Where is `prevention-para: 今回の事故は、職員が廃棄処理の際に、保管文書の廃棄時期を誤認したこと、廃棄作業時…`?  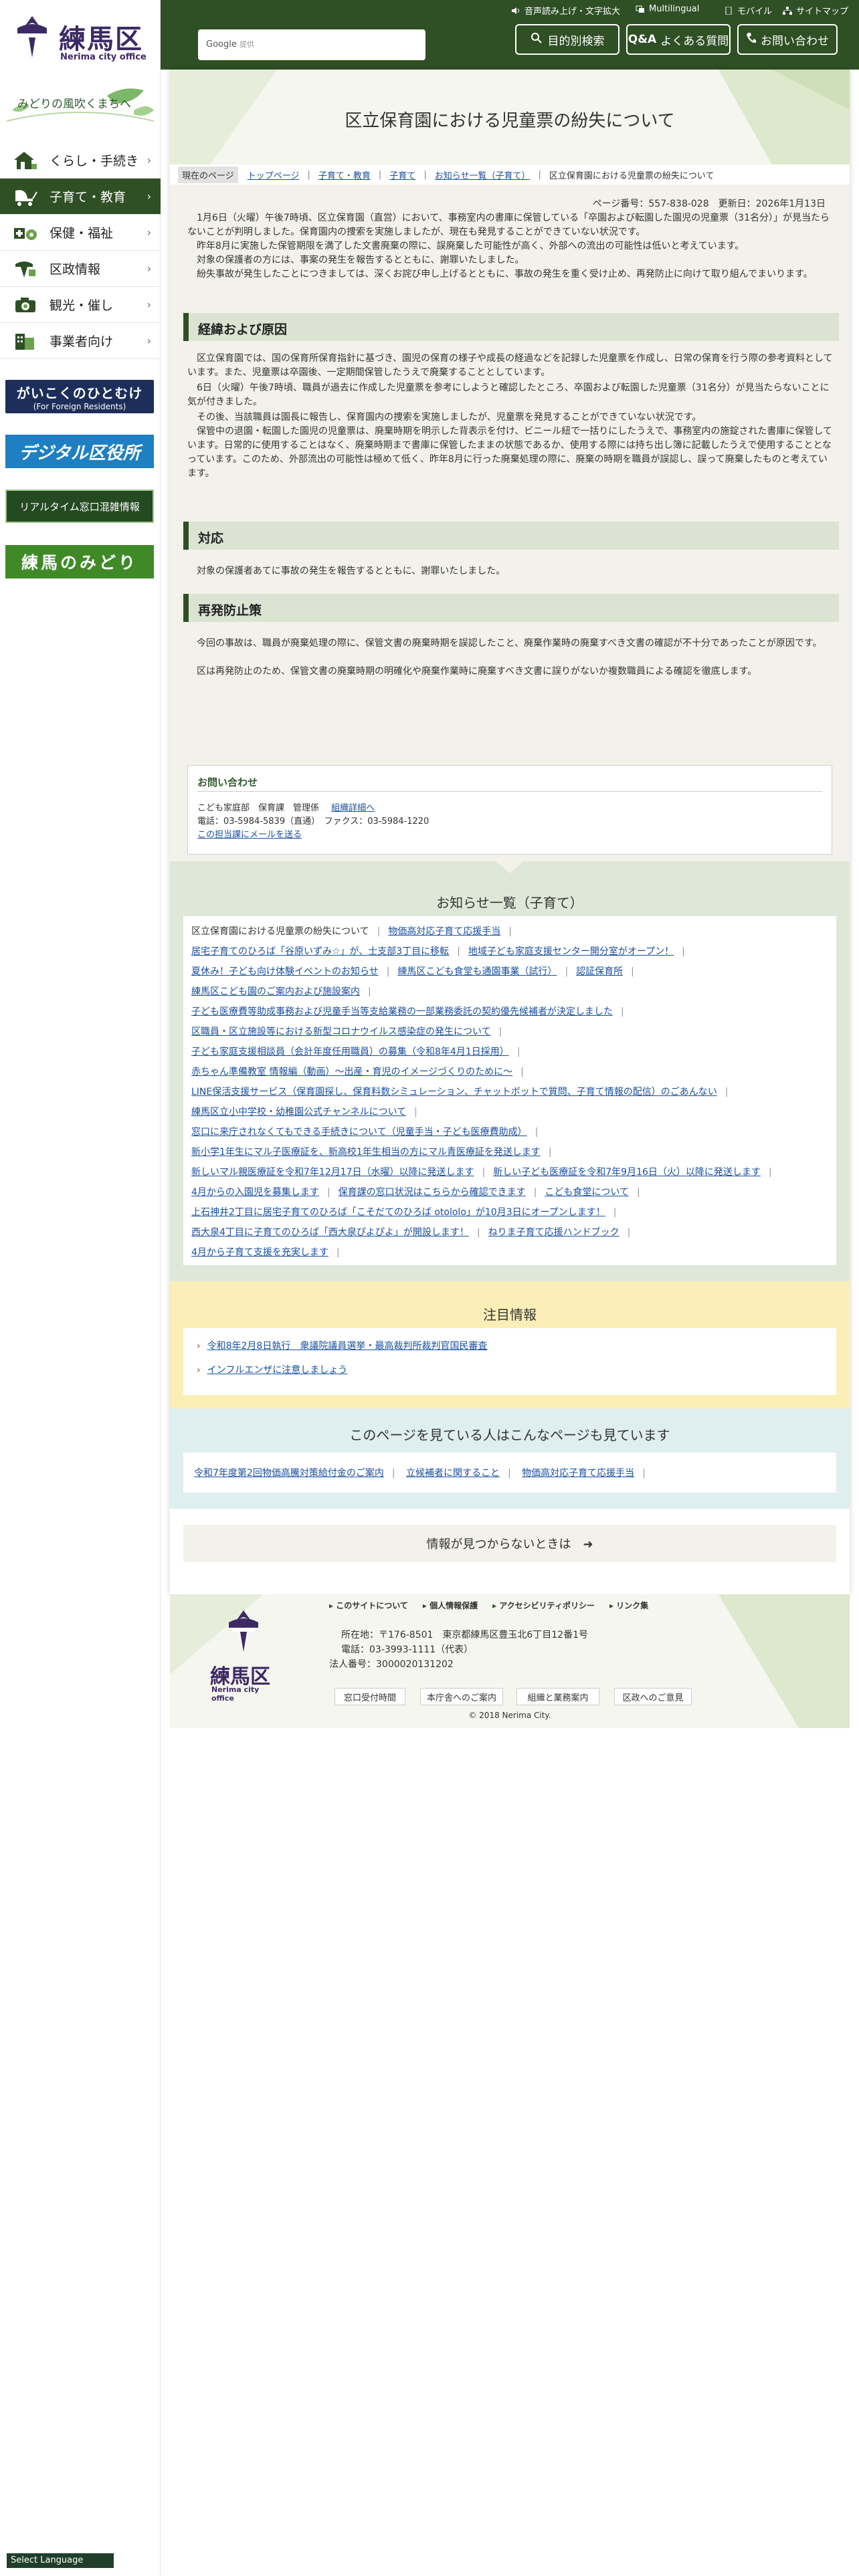 prevention-para: 今回の事故は、職員が廃棄処理の際に、保管文書の廃棄時期を誤認したこと、廃棄作業時… is located at coordinates (504, 643).